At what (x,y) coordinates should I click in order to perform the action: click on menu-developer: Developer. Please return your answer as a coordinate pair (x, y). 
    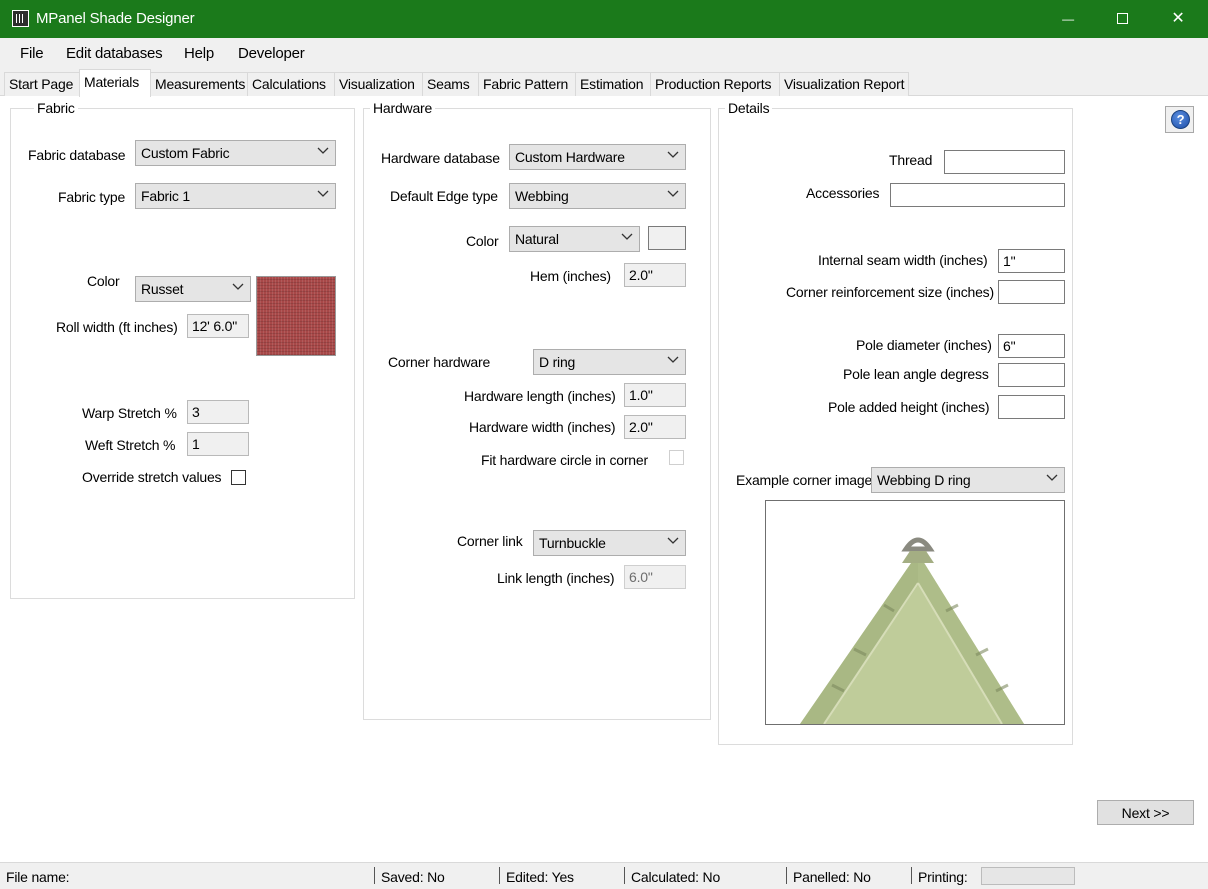
    Looking at the image, I should click on (271, 53).